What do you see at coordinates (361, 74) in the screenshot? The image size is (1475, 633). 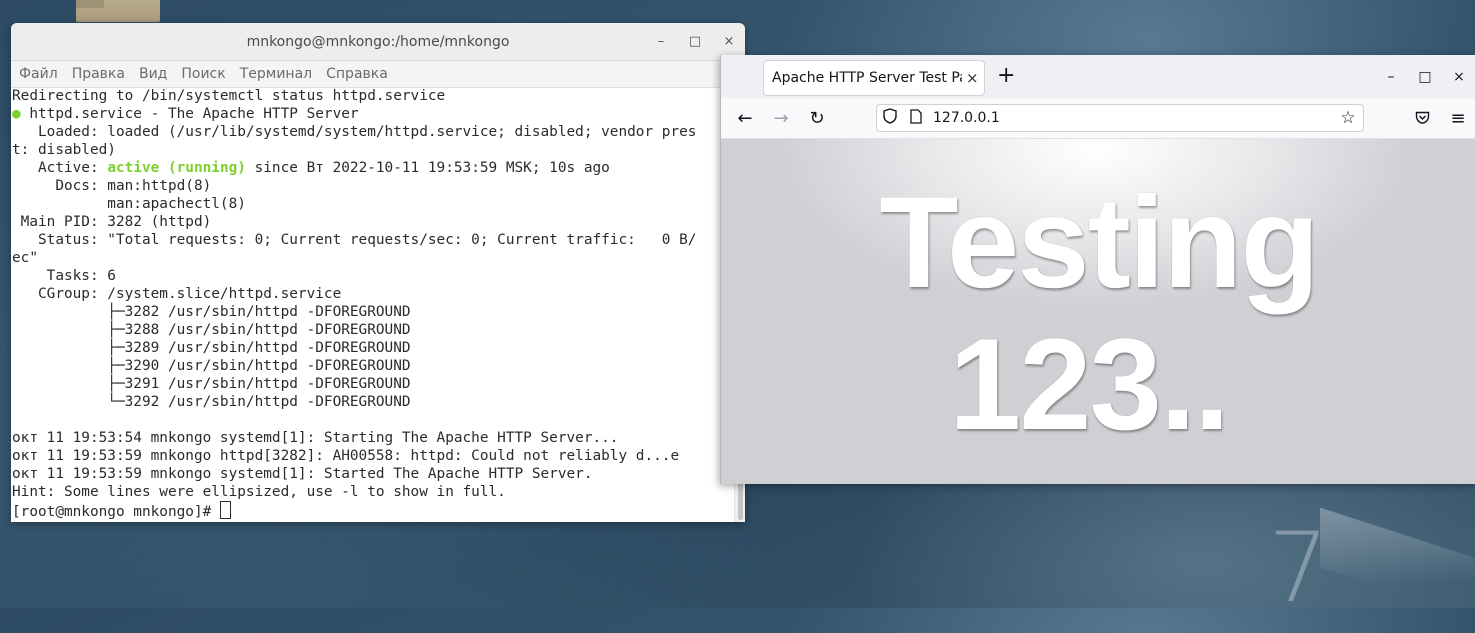 I see `menu-help: Справка` at bounding box center [361, 74].